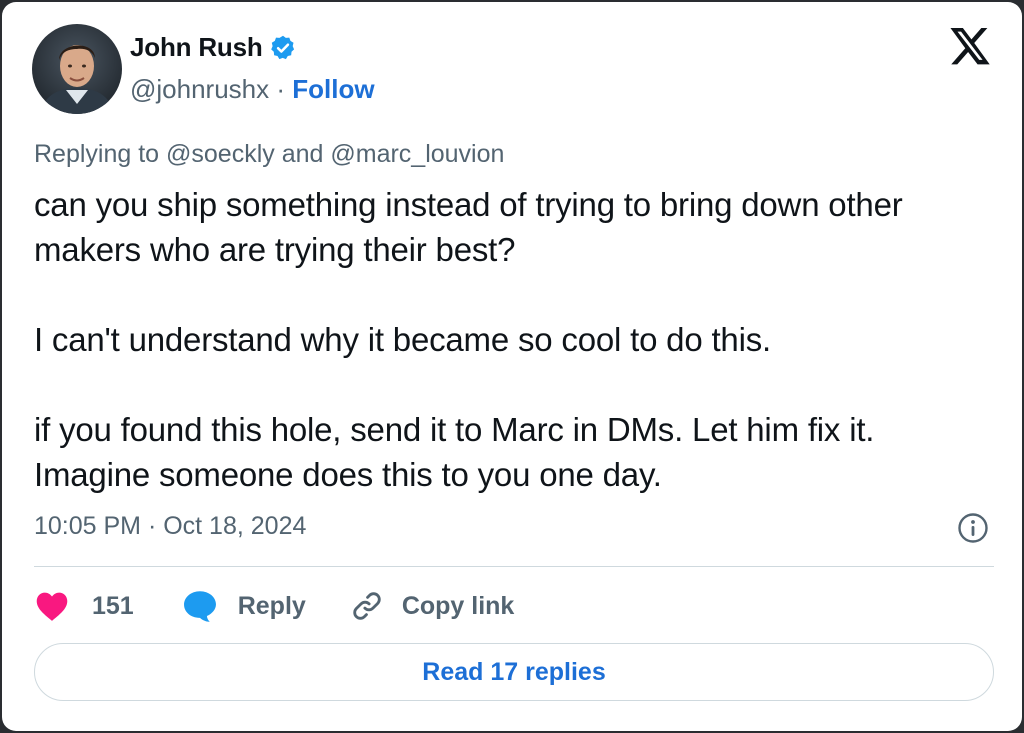 This screenshot has width=1024, height=733. Describe the element at coordinates (970, 48) in the screenshot. I see `x-logo-icon` at that location.